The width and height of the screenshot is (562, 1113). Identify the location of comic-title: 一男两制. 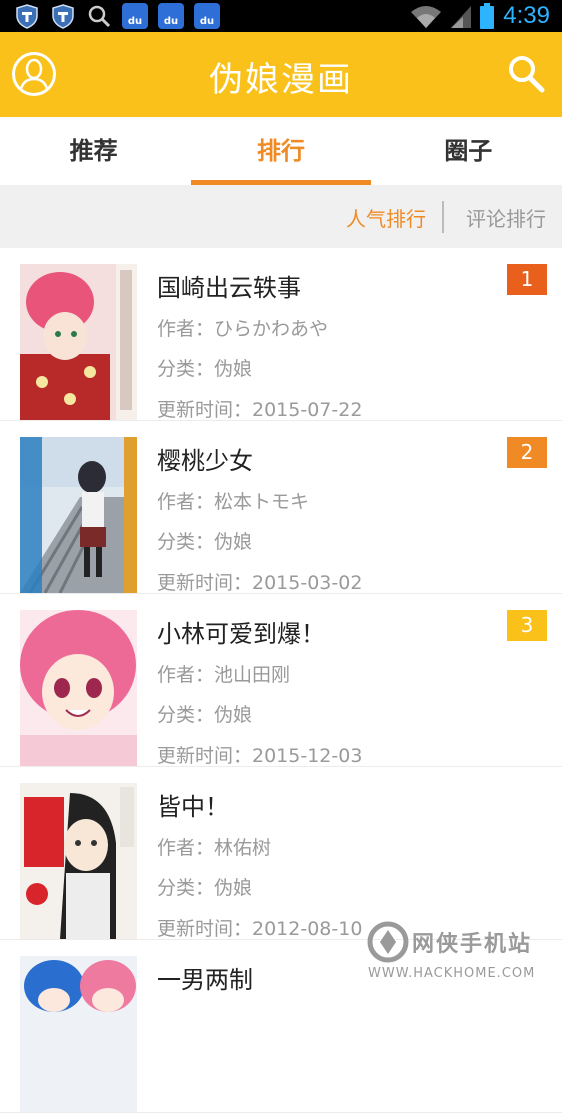
(205, 980).